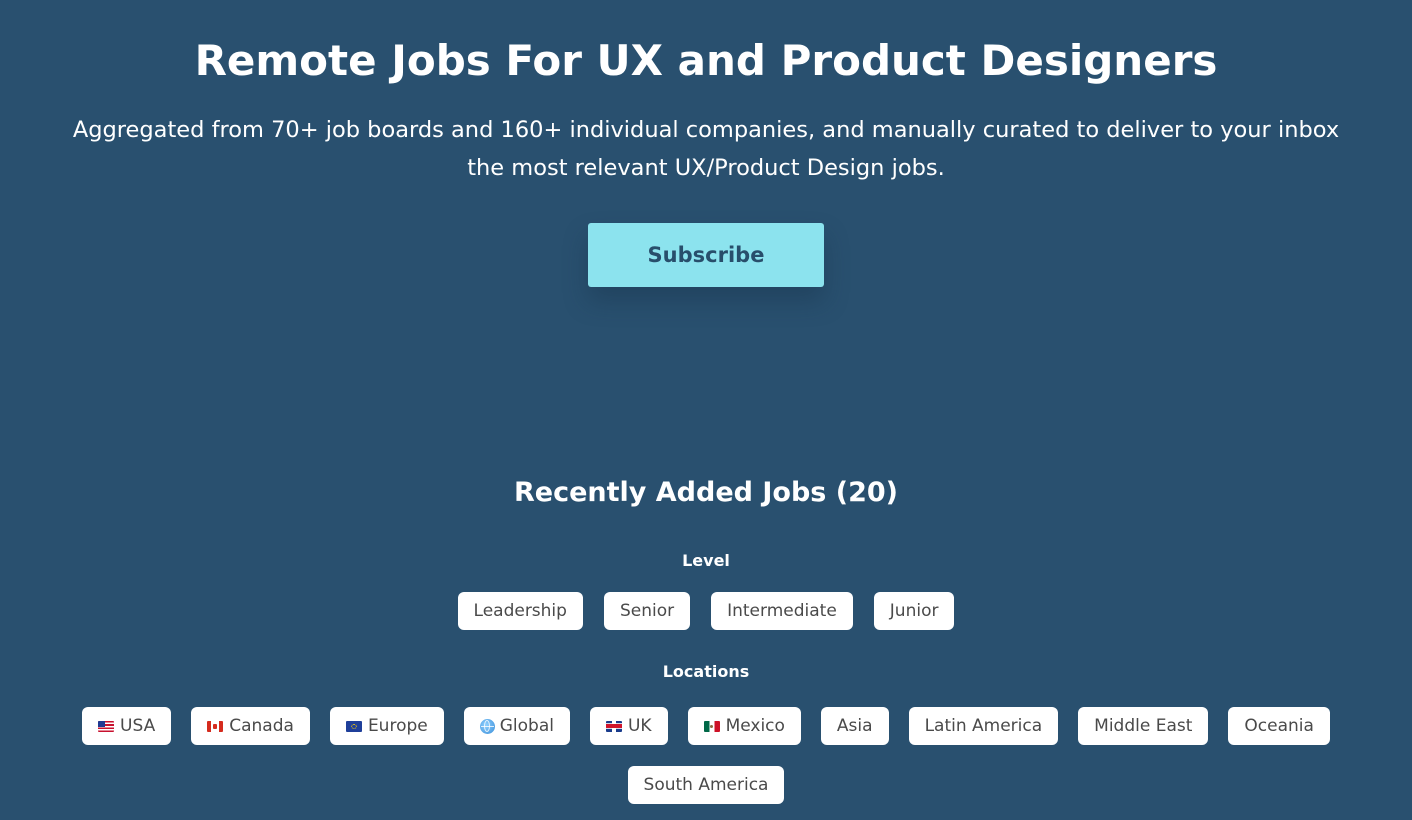 The height and width of the screenshot is (820, 1412). I want to click on location-chip-label: USA, so click(138, 726).